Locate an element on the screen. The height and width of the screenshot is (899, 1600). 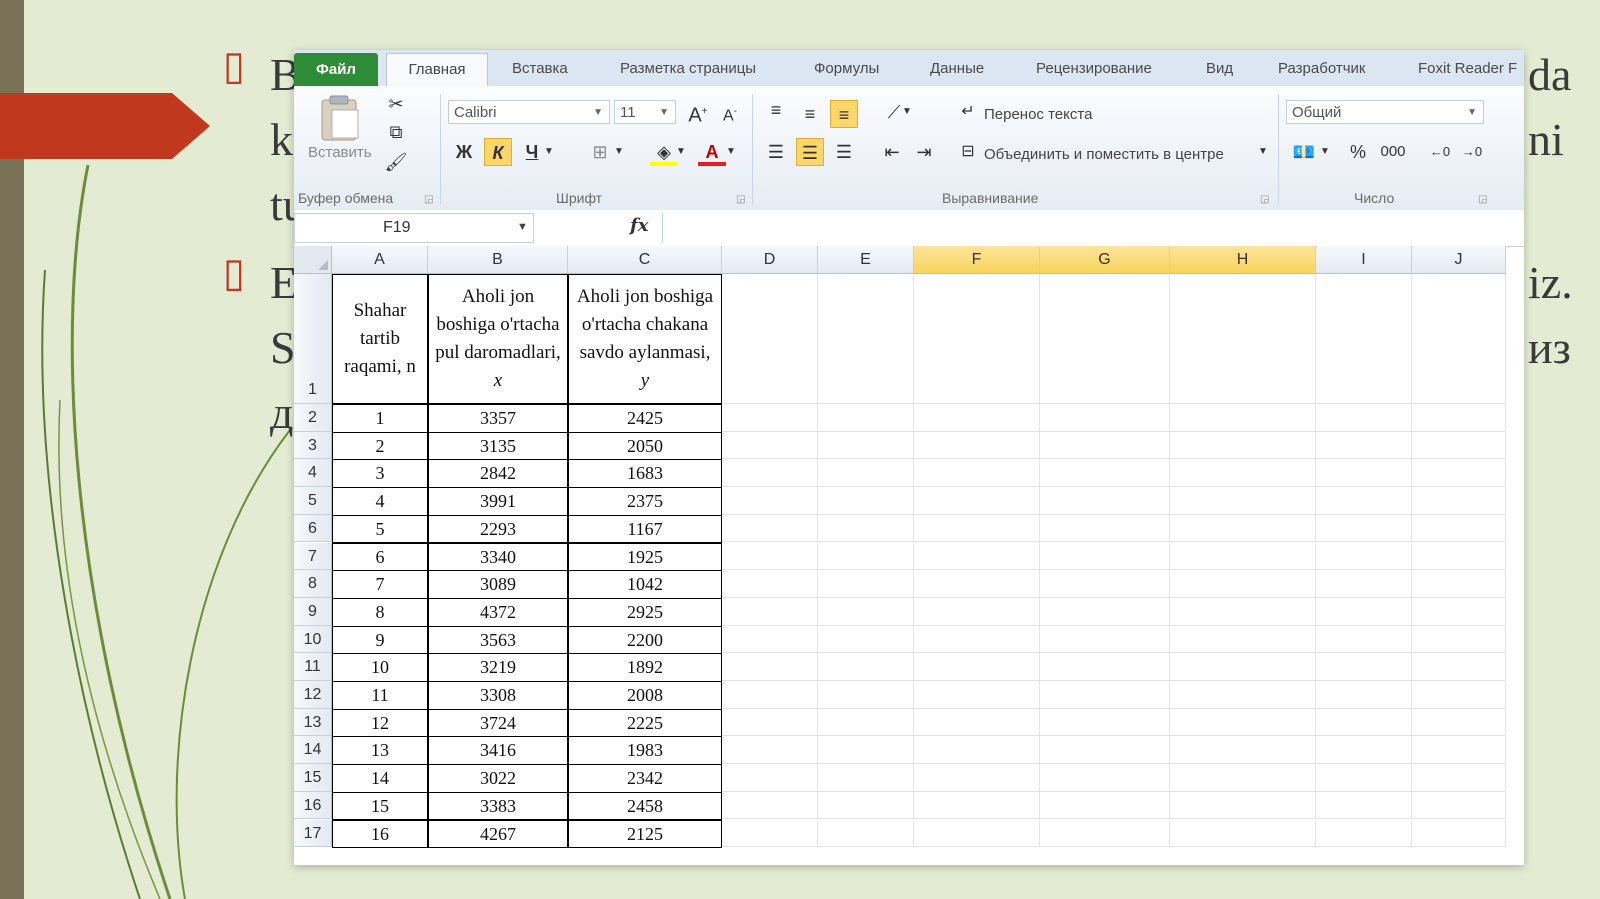
row-header: 13 is located at coordinates (313, 722).